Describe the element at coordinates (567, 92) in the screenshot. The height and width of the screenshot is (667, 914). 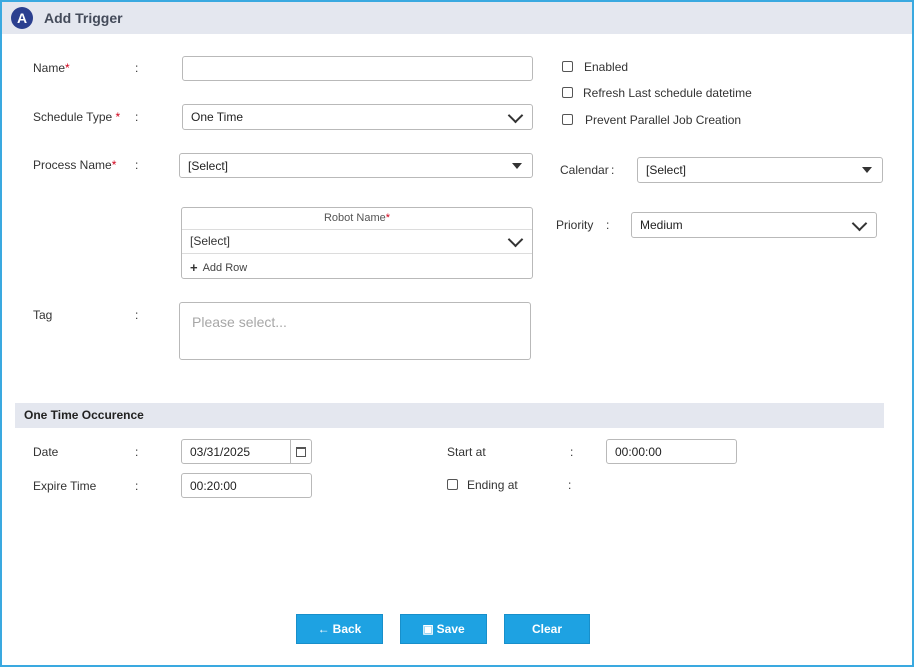
I see `refresh-last-schedule-checkbox` at that location.